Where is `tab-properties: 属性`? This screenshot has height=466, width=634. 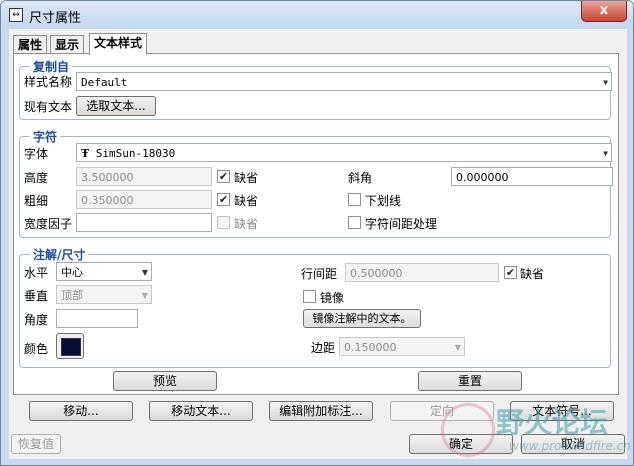
tab-properties: 属性 is located at coordinates (30, 44).